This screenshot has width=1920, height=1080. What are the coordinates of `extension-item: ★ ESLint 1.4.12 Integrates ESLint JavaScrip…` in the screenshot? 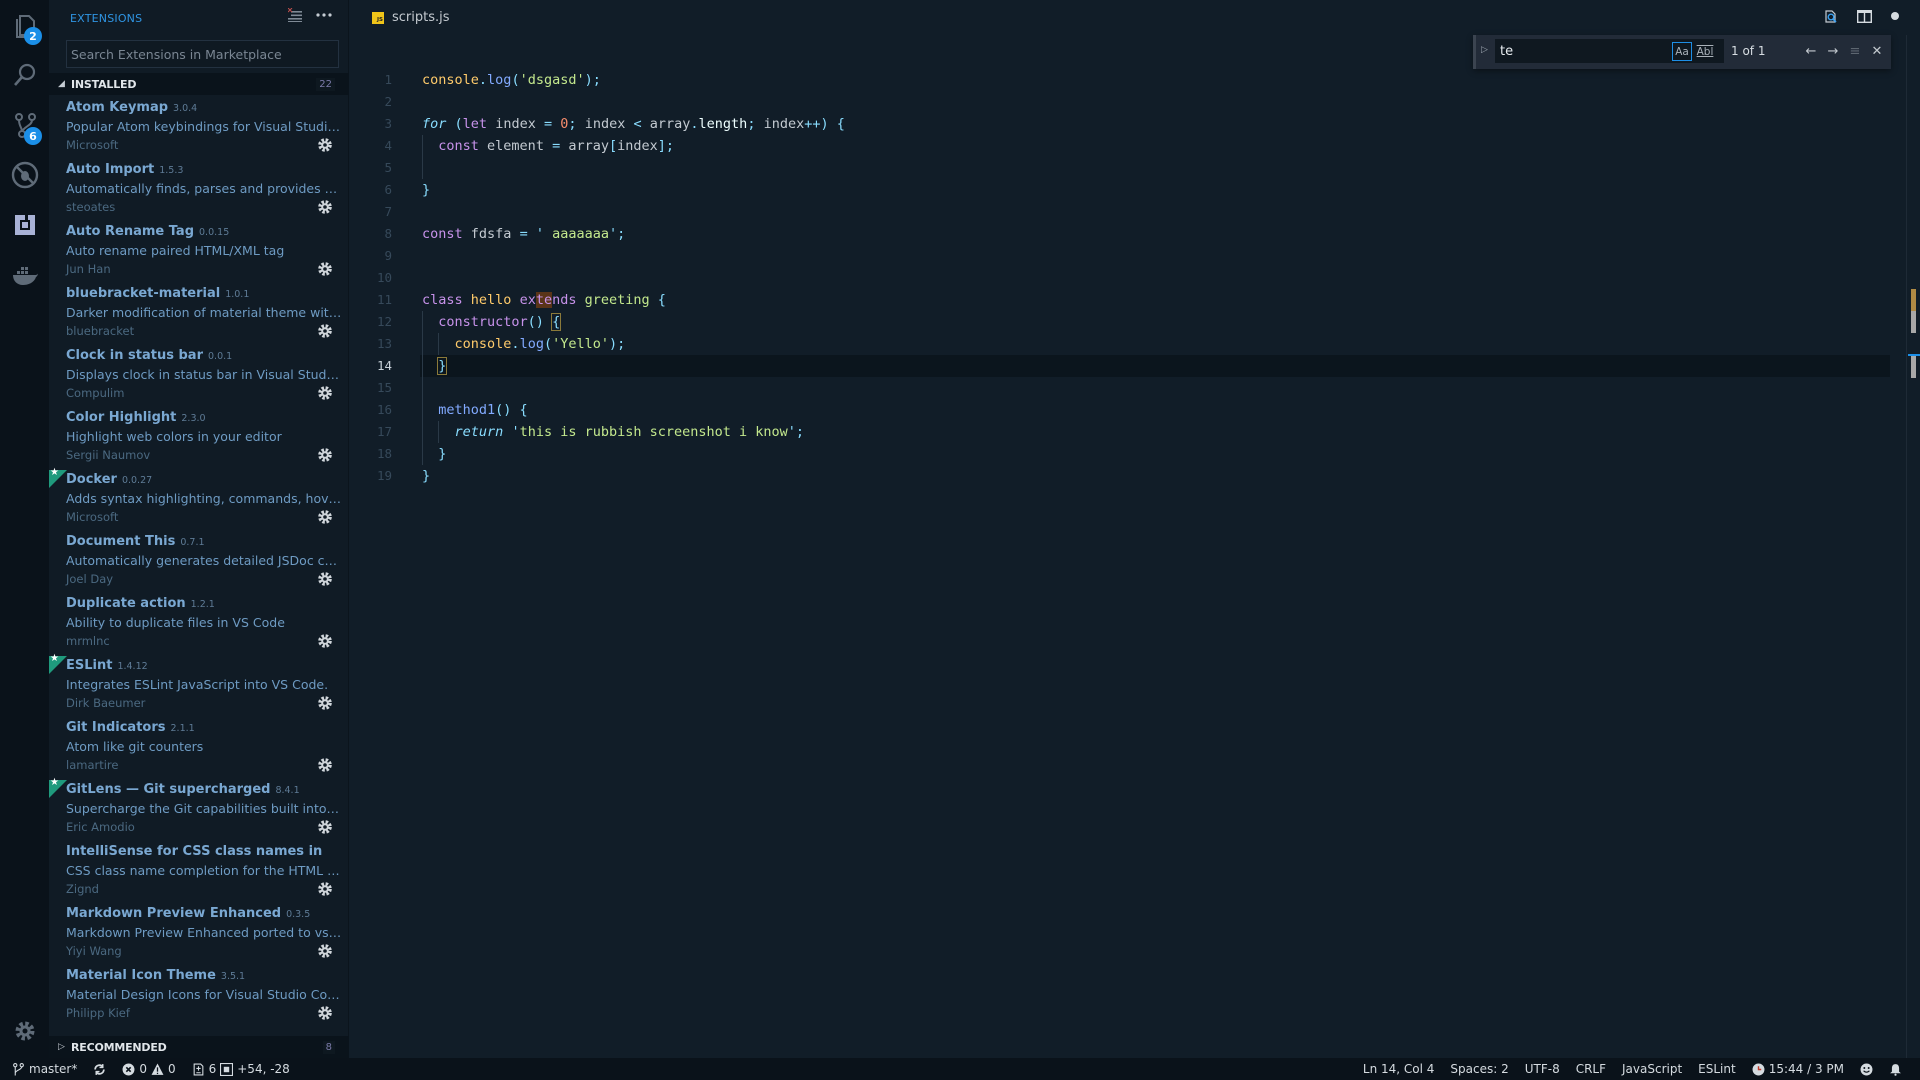 It's located at (199, 685).